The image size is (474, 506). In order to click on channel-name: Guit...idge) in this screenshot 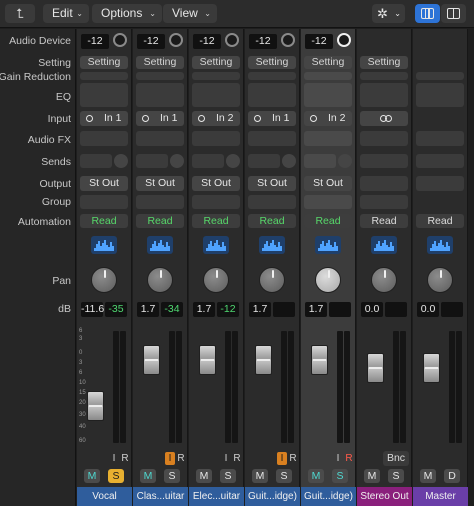, I will do `click(272, 496)`.